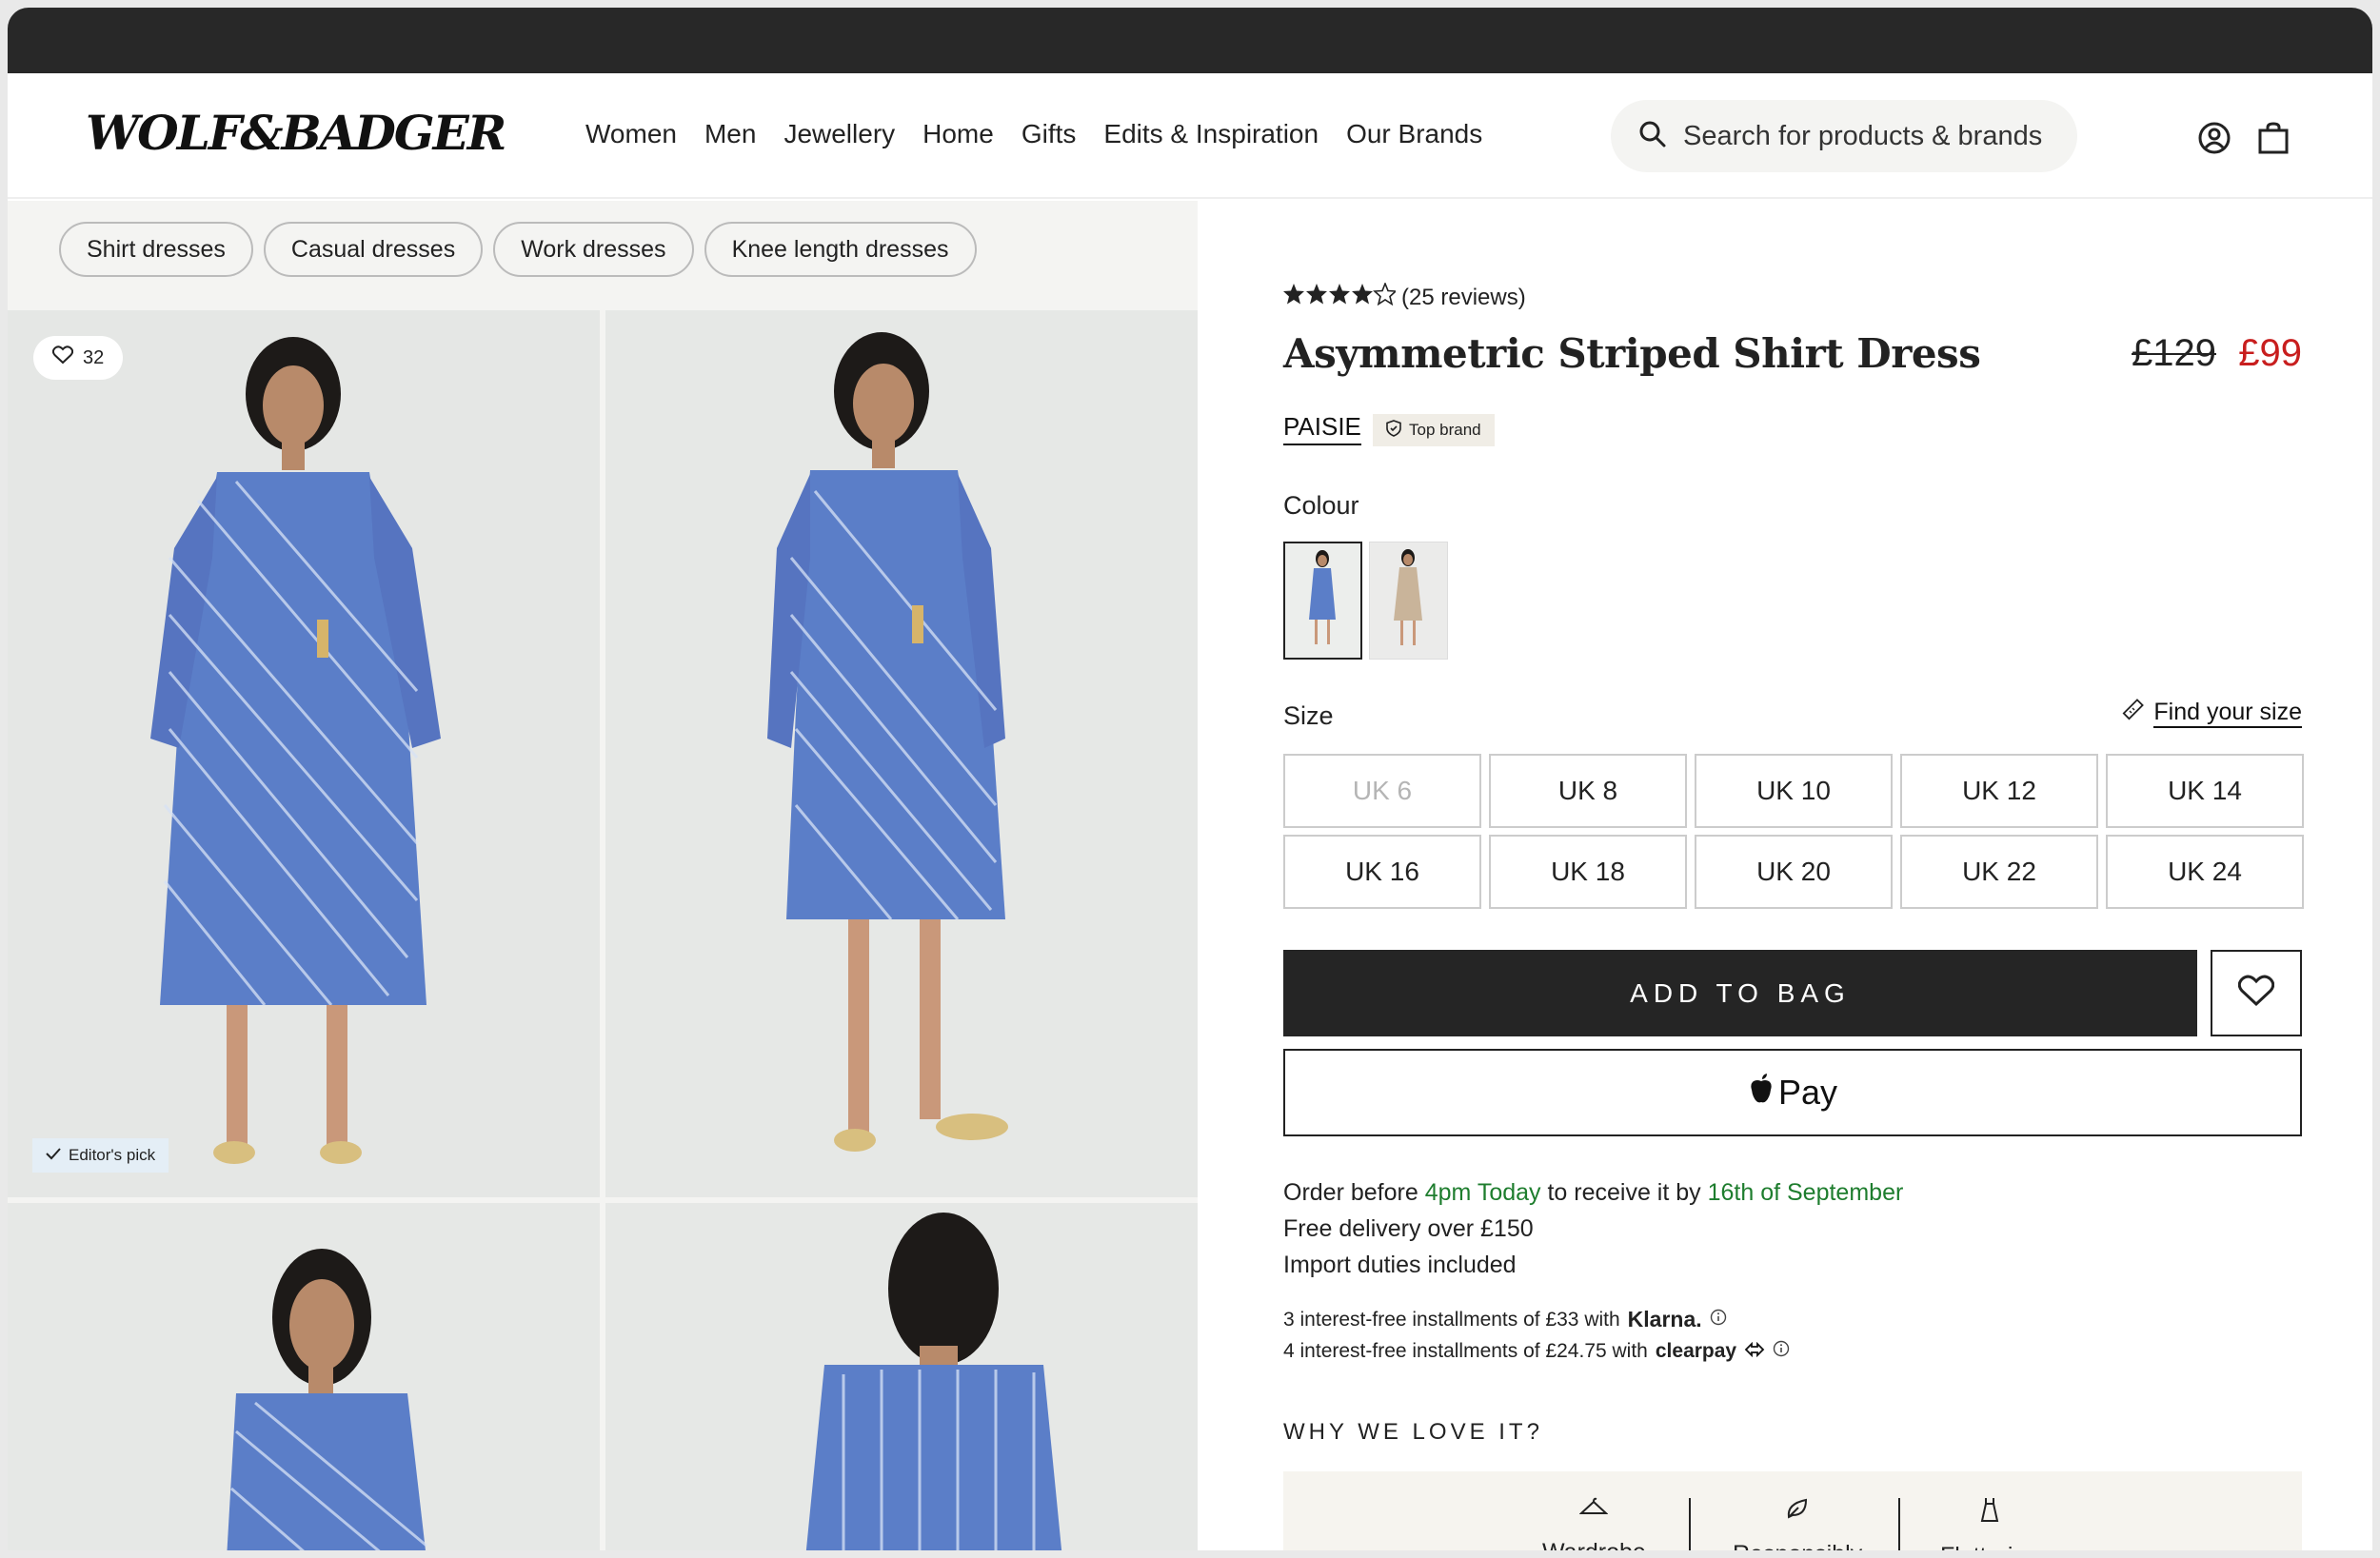 This screenshot has height=1558, width=2380. I want to click on apple-pay-button: Pay, so click(1792, 1092).